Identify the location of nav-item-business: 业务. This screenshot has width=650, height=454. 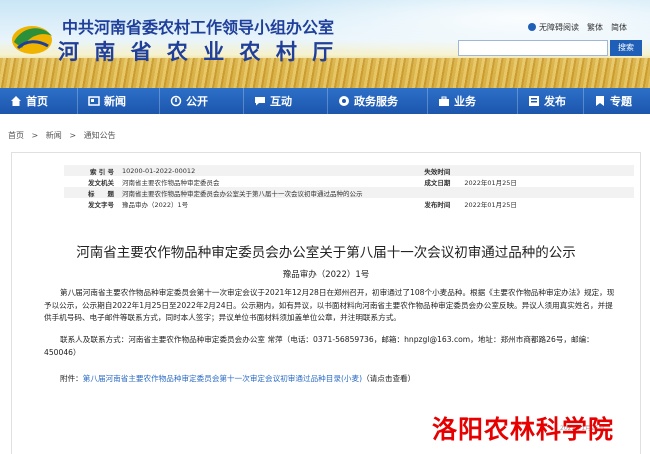
(473, 101).